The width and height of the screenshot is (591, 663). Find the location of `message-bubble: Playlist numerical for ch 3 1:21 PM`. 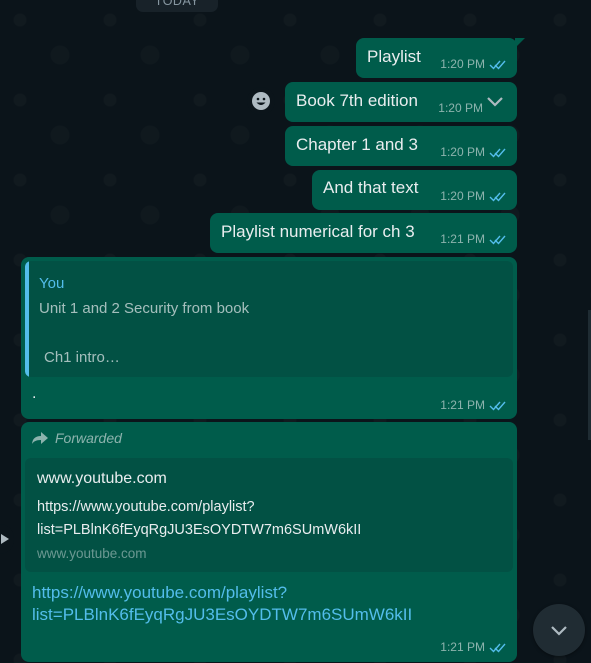

message-bubble: Playlist numerical for ch 3 1:21 PM is located at coordinates (363, 233).